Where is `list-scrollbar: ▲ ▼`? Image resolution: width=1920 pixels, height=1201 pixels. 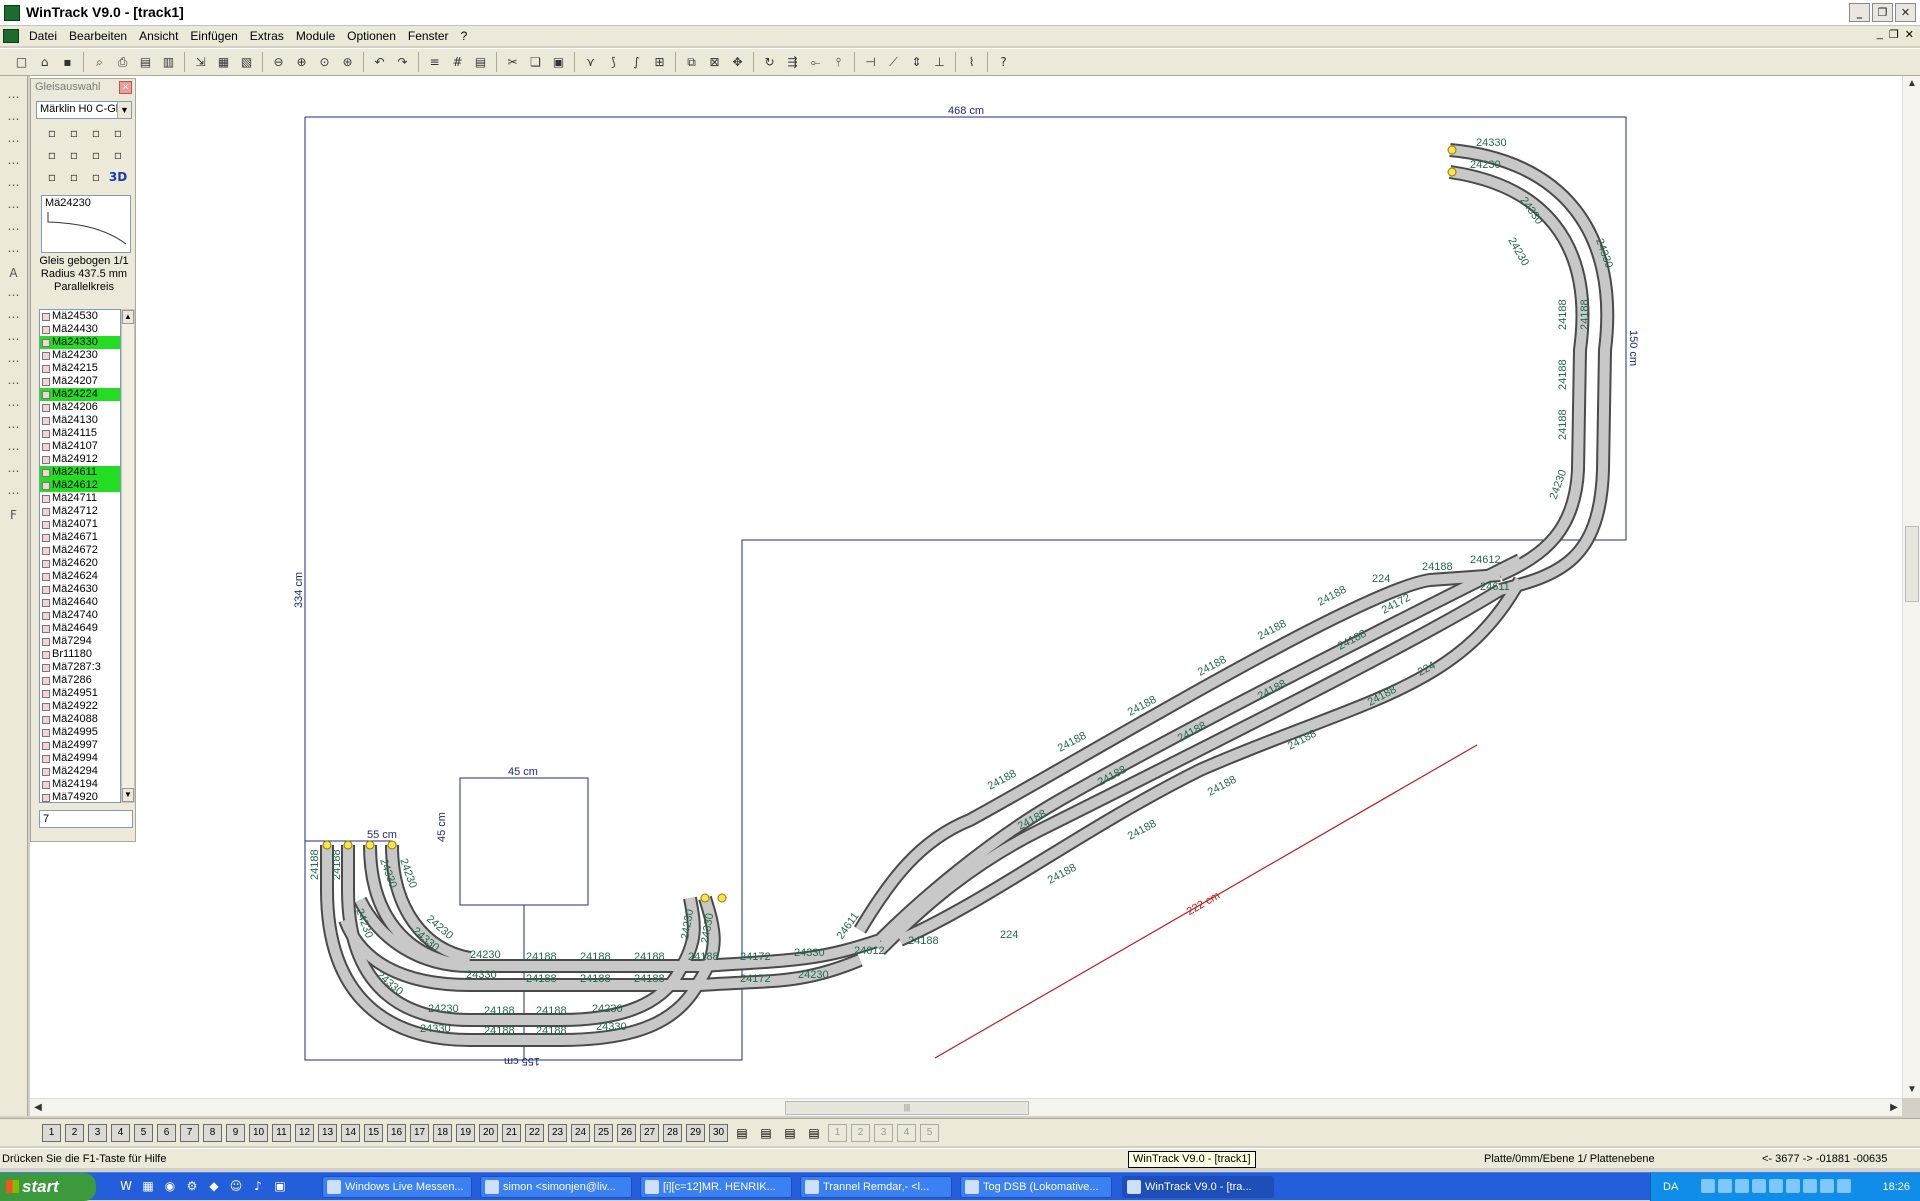 list-scrollbar: ▲ ▼ is located at coordinates (128, 556).